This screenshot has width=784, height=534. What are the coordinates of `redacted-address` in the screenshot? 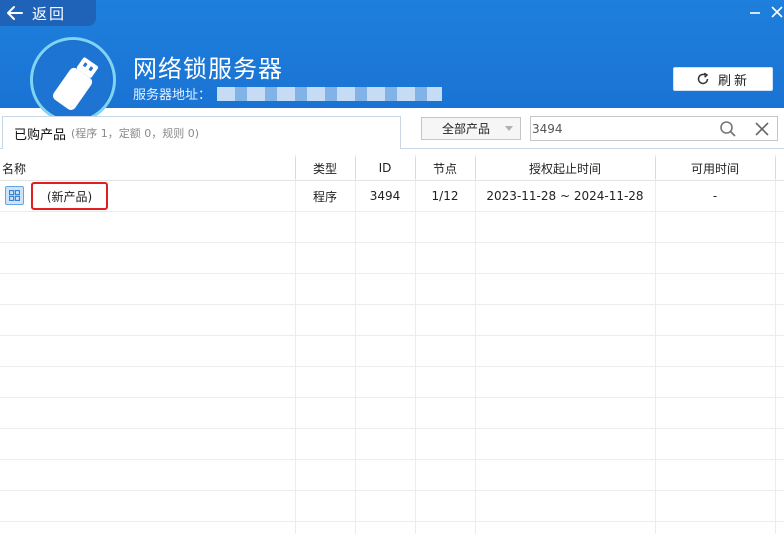 It's located at (330, 93).